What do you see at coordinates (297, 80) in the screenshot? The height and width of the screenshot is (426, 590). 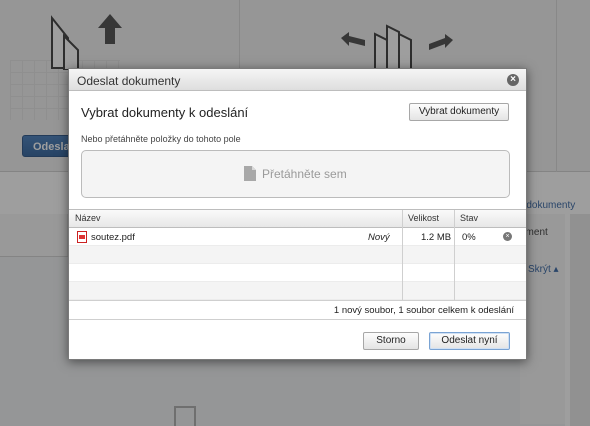 I see `dialog-header: Odeslat dokumenty ×` at bounding box center [297, 80].